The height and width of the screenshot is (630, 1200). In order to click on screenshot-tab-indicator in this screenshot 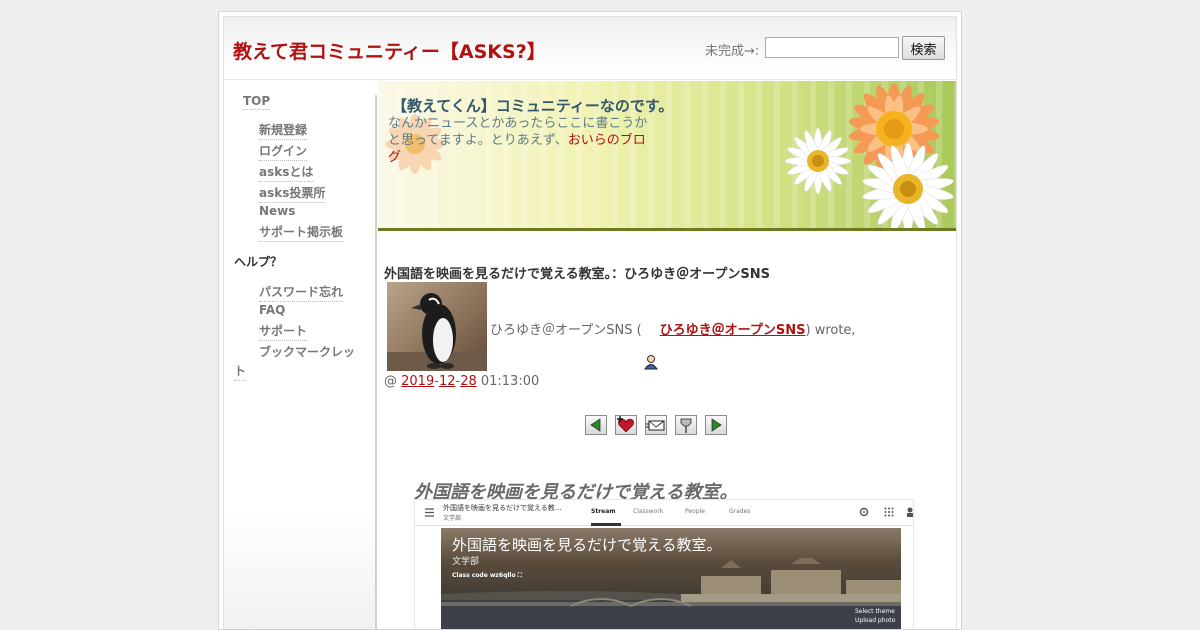, I will do `click(606, 524)`.